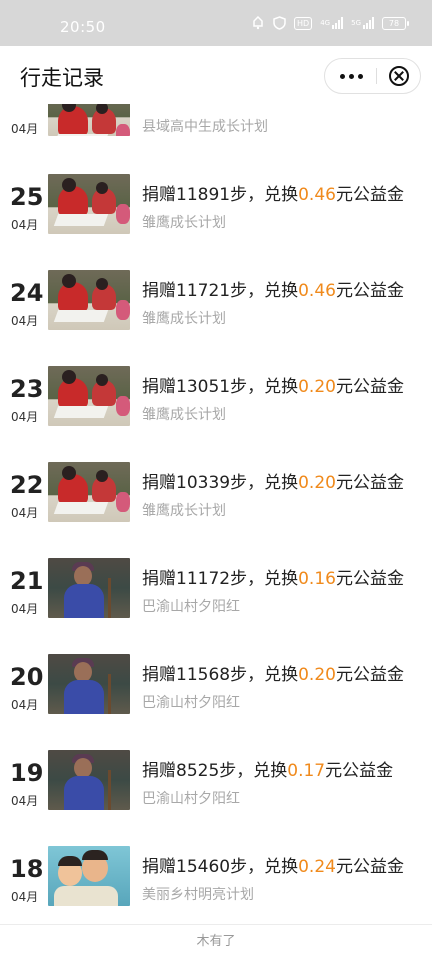 The image size is (432, 960). I want to click on record-summary: 捐赠13051步，兑换0.20元公益金, so click(273, 384).